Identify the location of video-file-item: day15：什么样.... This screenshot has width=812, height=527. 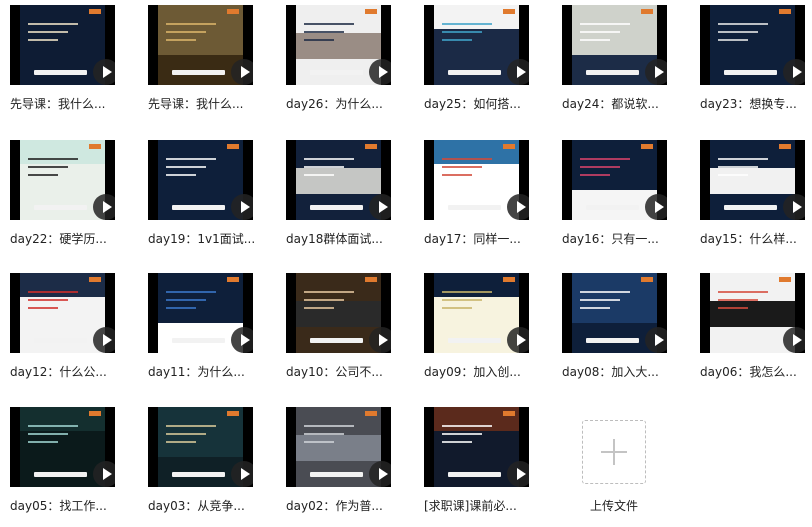
(756, 200).